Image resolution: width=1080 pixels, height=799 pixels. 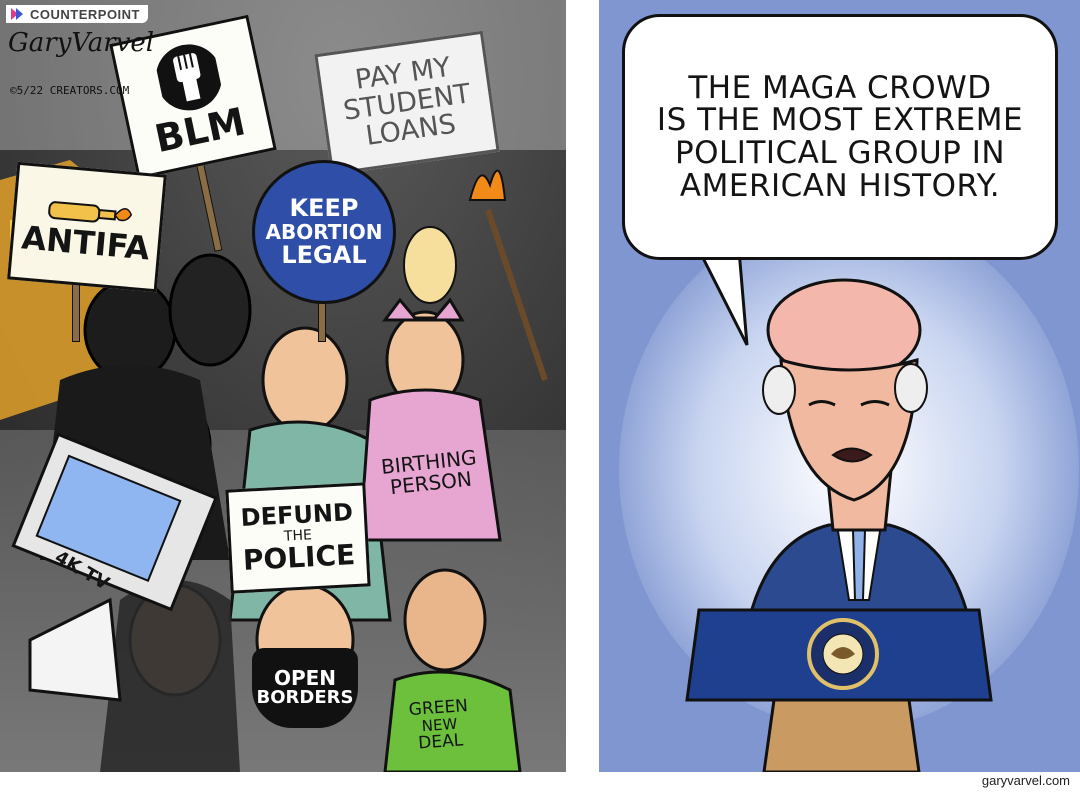 I want to click on speech-line: POLITICAL GROUP IN, so click(x=840, y=153).